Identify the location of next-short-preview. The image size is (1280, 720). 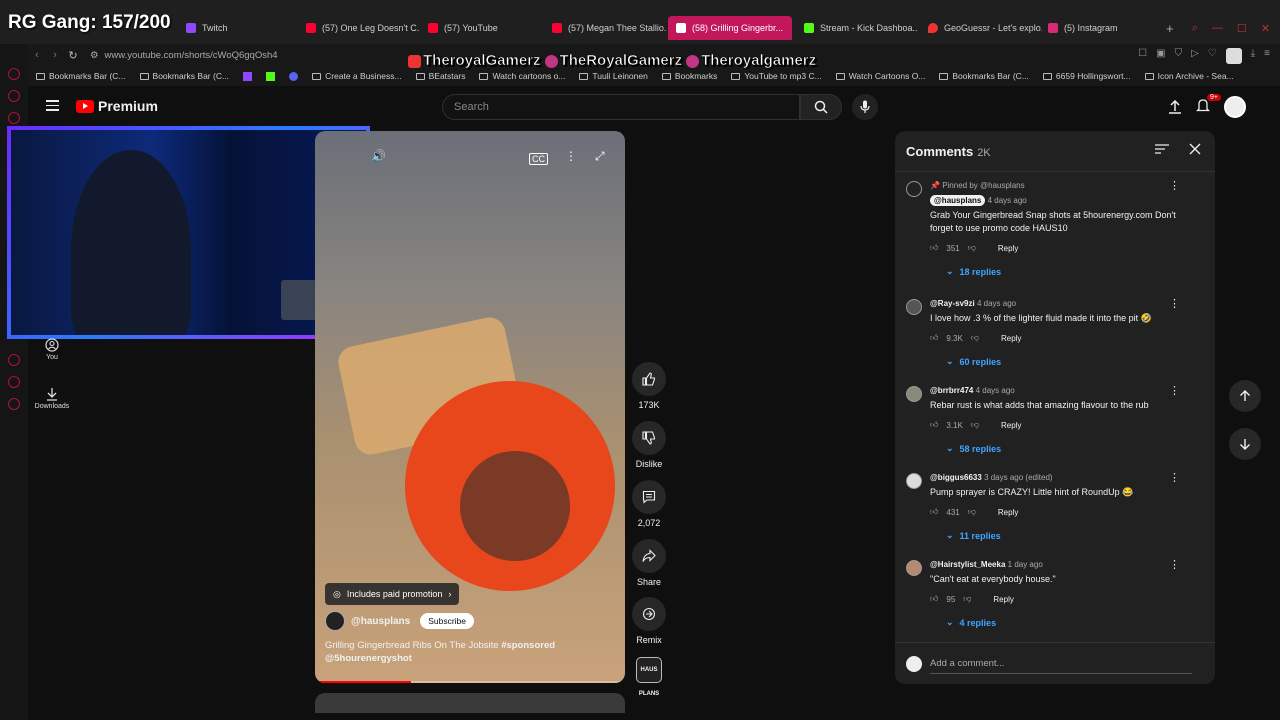
(470, 703).